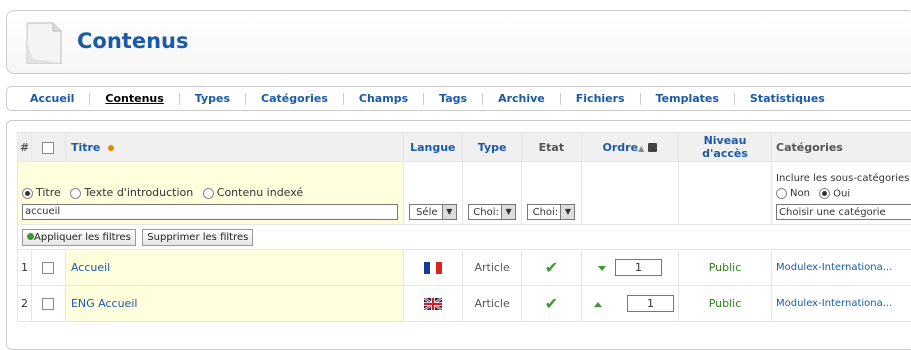 The image size is (911, 350). I want to click on apply-icon, so click(30, 236).